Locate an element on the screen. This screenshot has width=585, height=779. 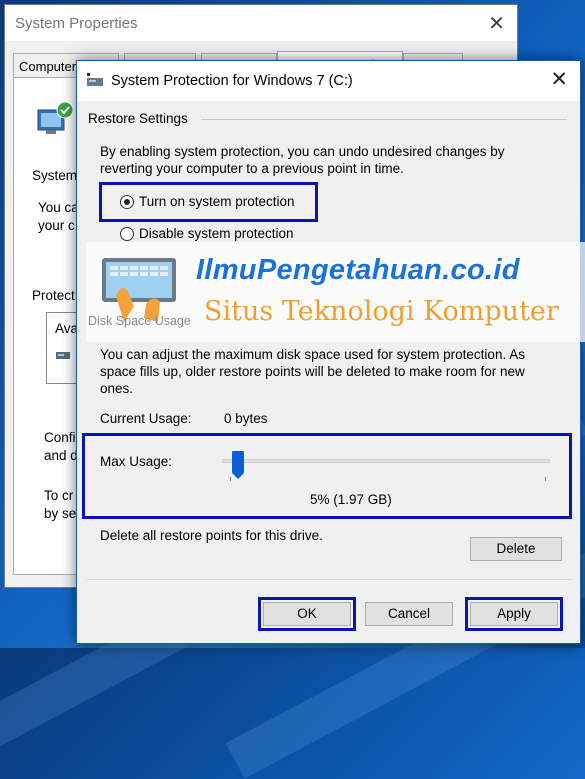
button-divider is located at coordinates (329, 579).